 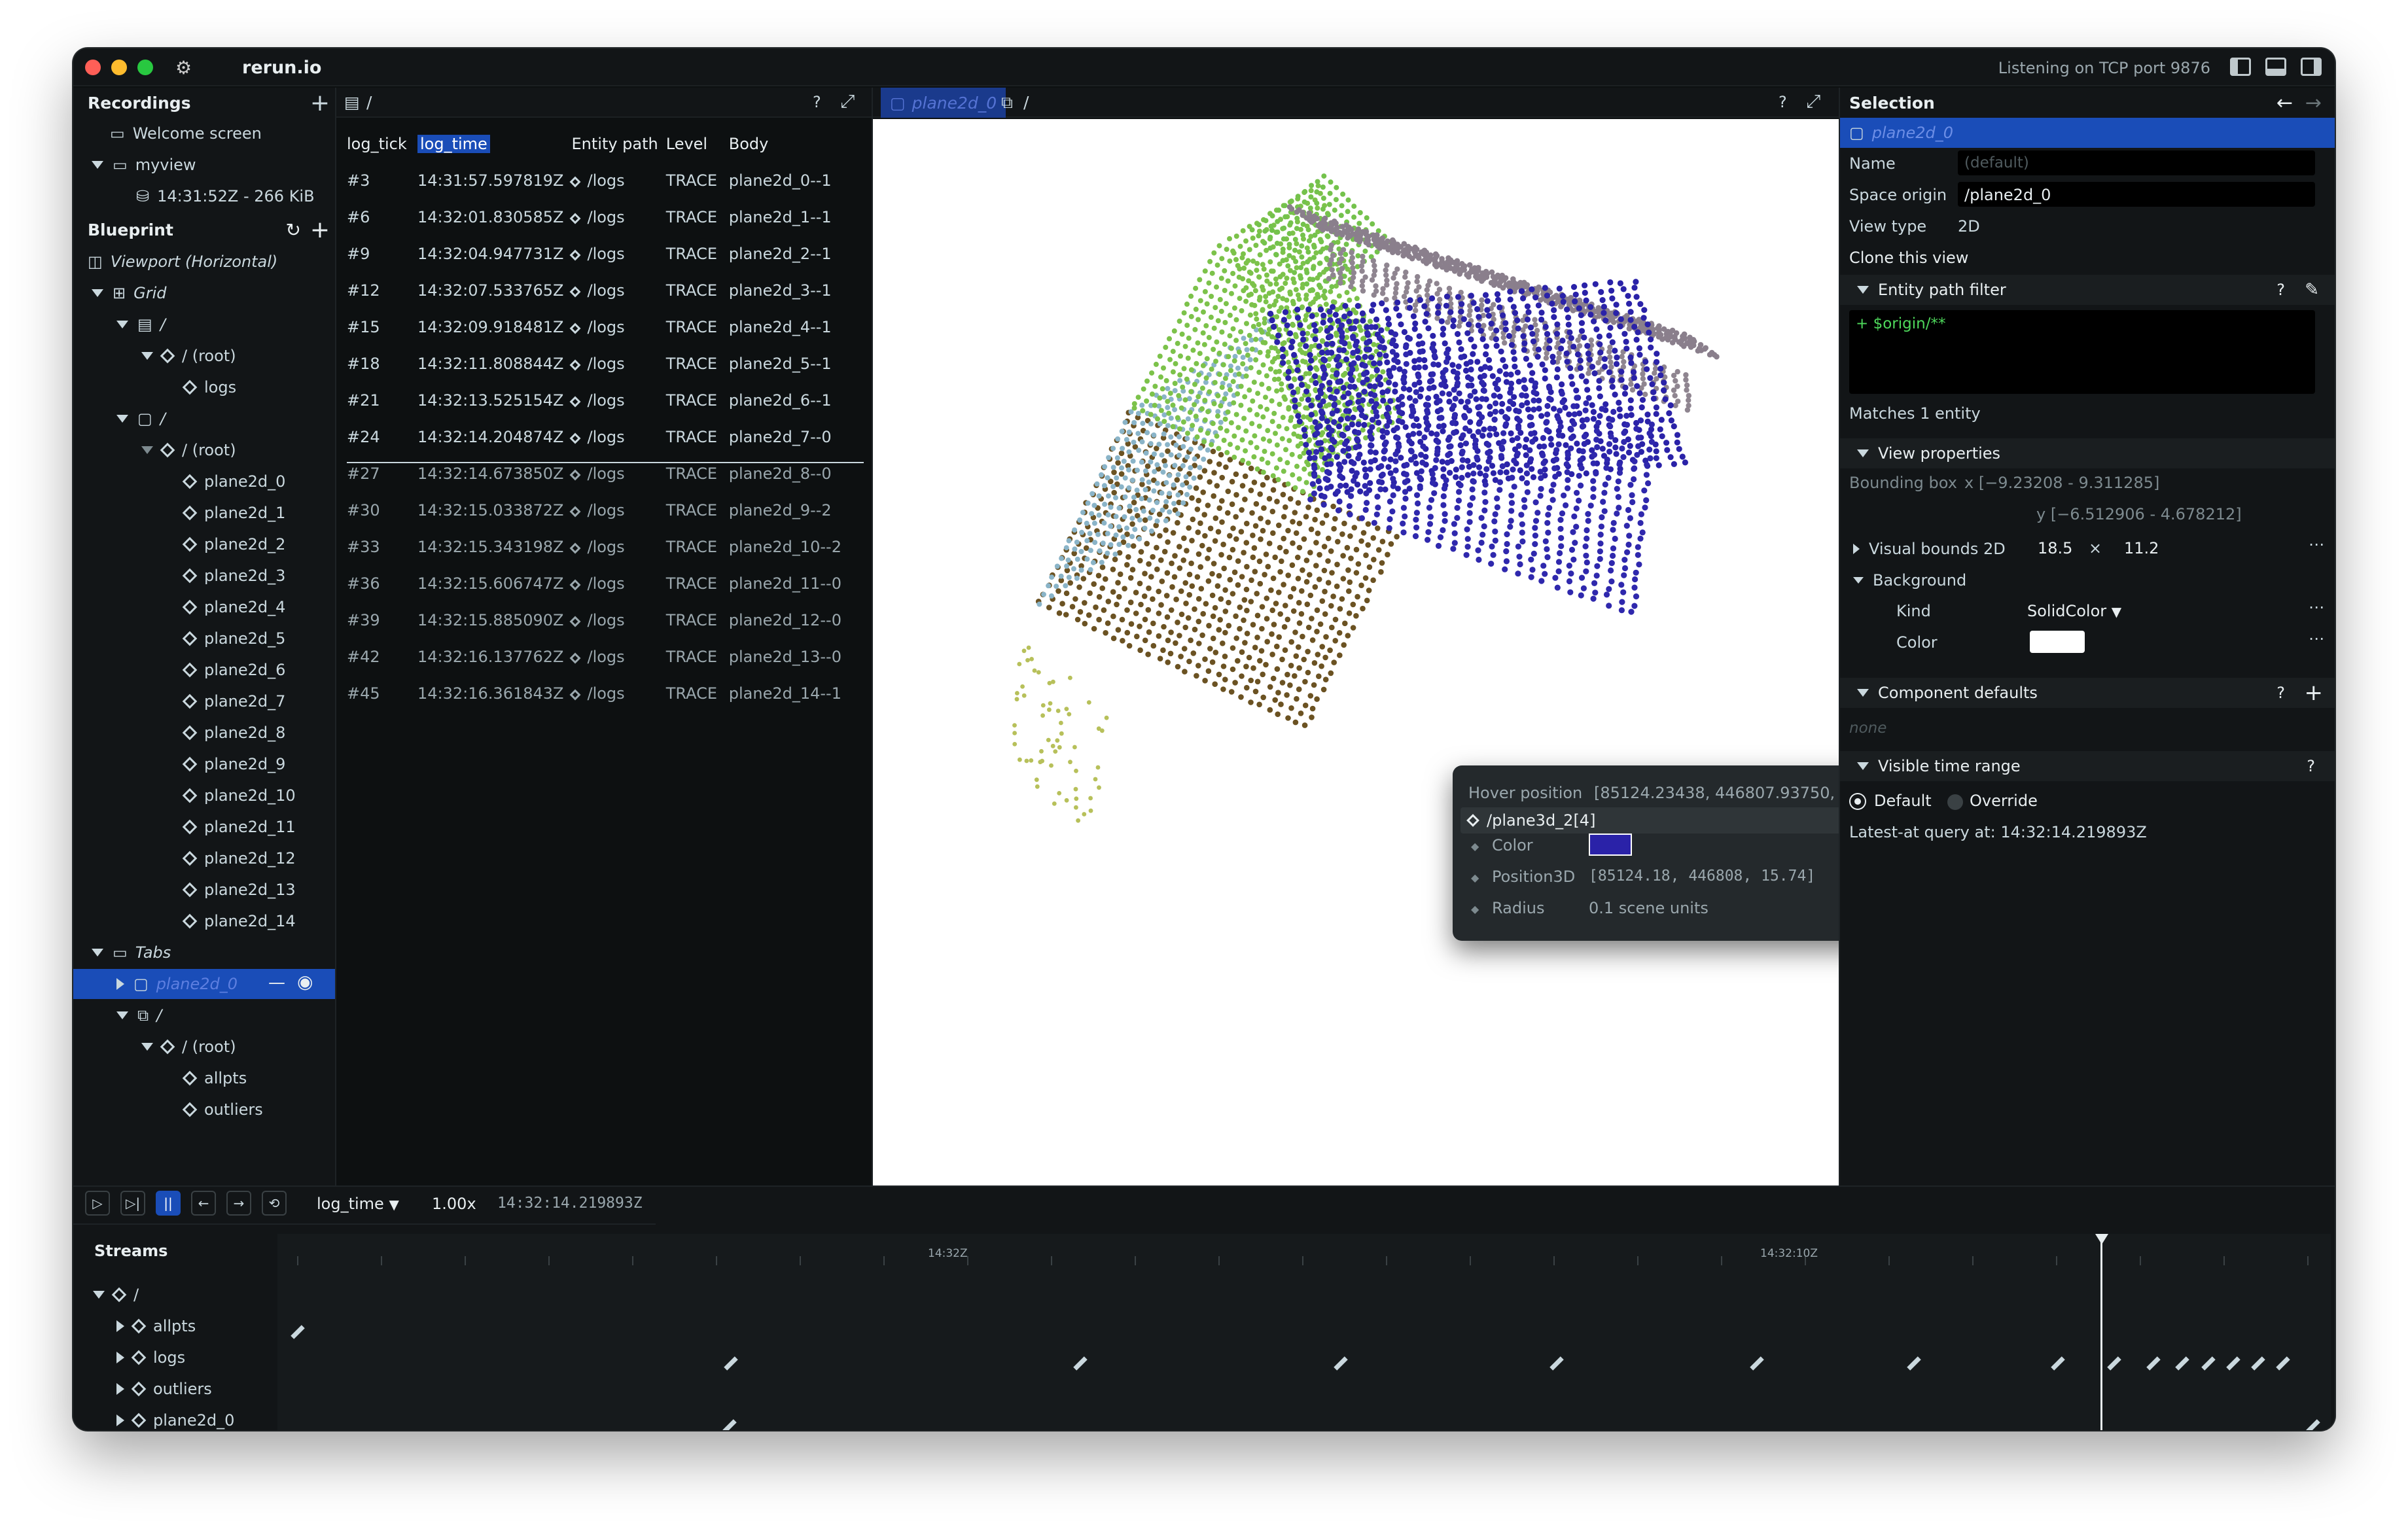 I want to click on timeline-selector: log_time ▼, so click(x=358, y=1204).